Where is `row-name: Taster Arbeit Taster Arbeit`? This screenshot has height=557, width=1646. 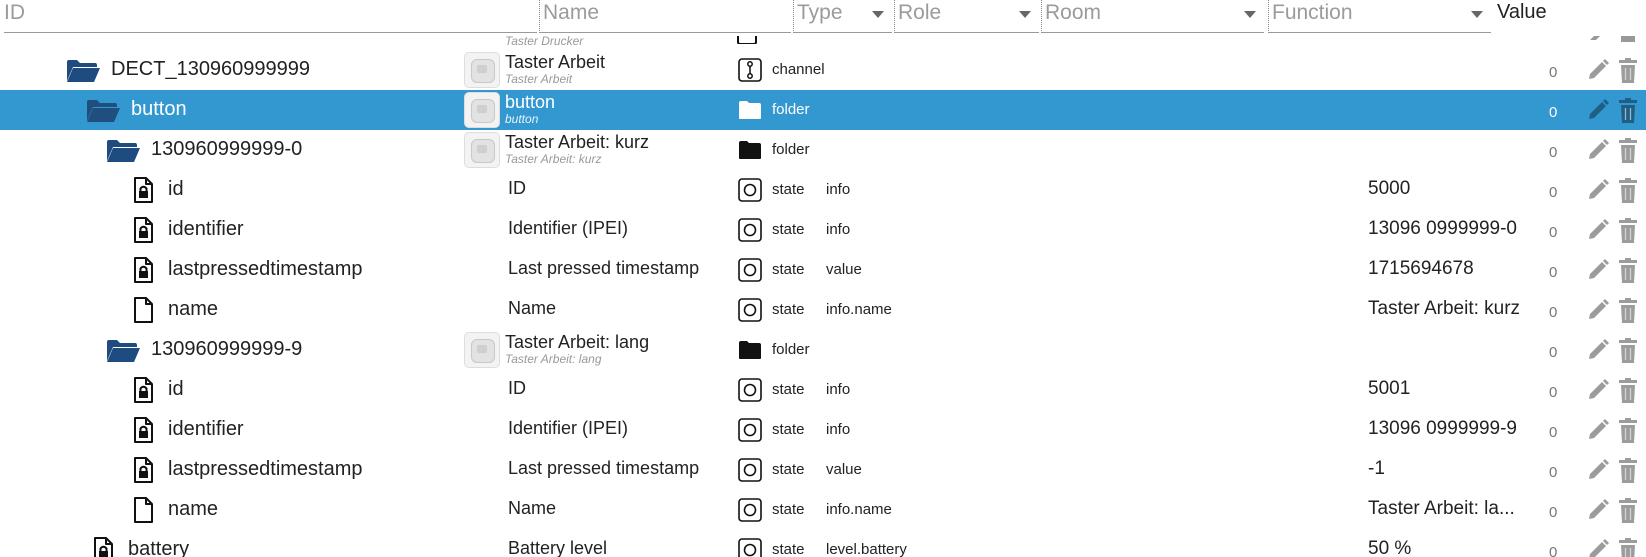 row-name: Taster Arbeit Taster Arbeit is located at coordinates (555, 69).